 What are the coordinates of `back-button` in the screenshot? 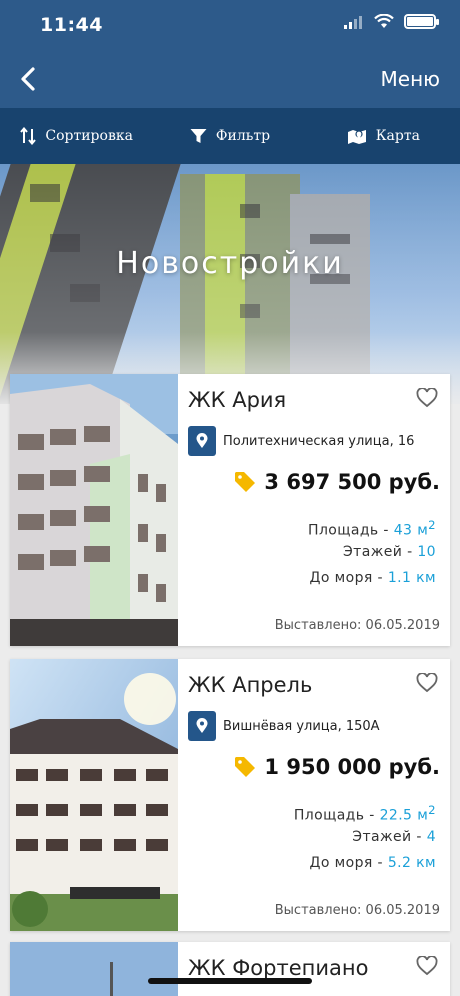 It's located at (29, 79).